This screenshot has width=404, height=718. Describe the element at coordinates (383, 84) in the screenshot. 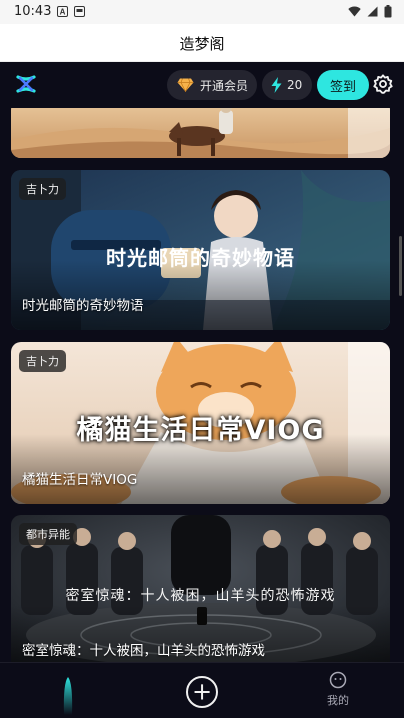

I see `gear-icon` at that location.